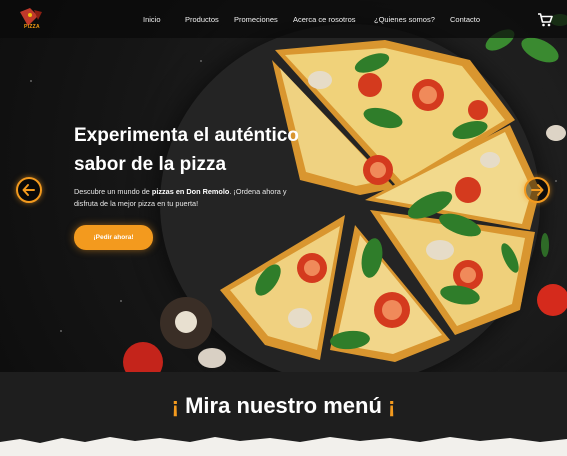 This screenshot has height=456, width=567. I want to click on order-now-button: ¡Pedir ahora!, so click(113, 237).